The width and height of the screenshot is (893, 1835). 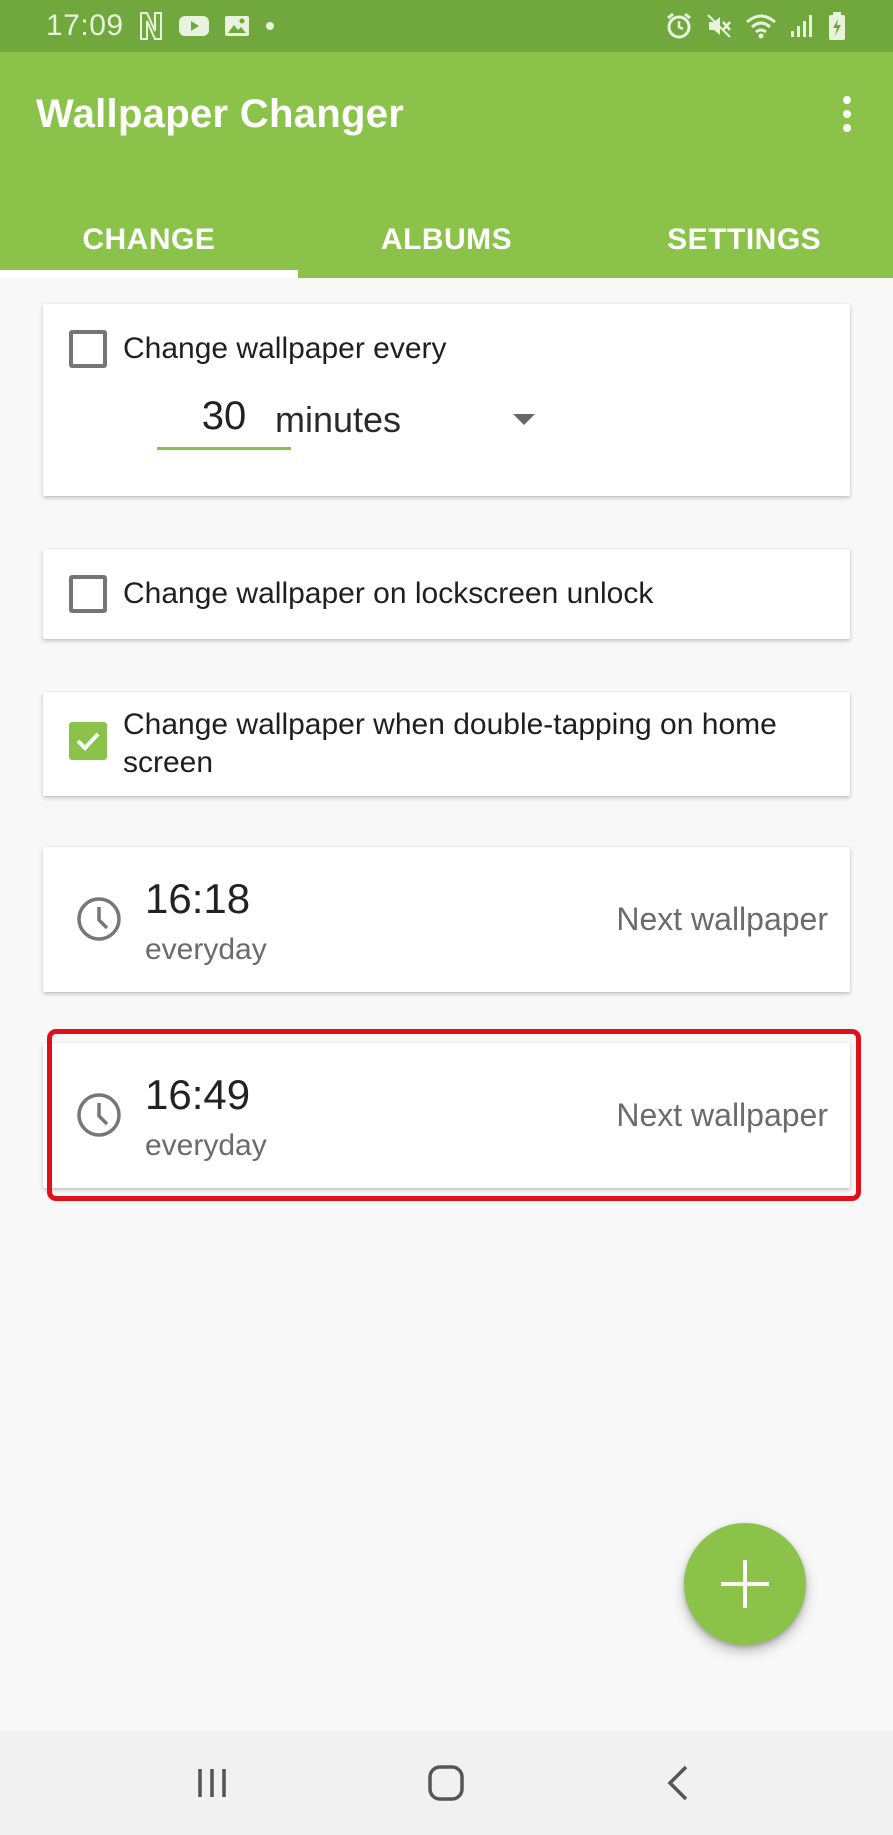 I want to click on doubletap-checkbox, so click(x=88, y=741).